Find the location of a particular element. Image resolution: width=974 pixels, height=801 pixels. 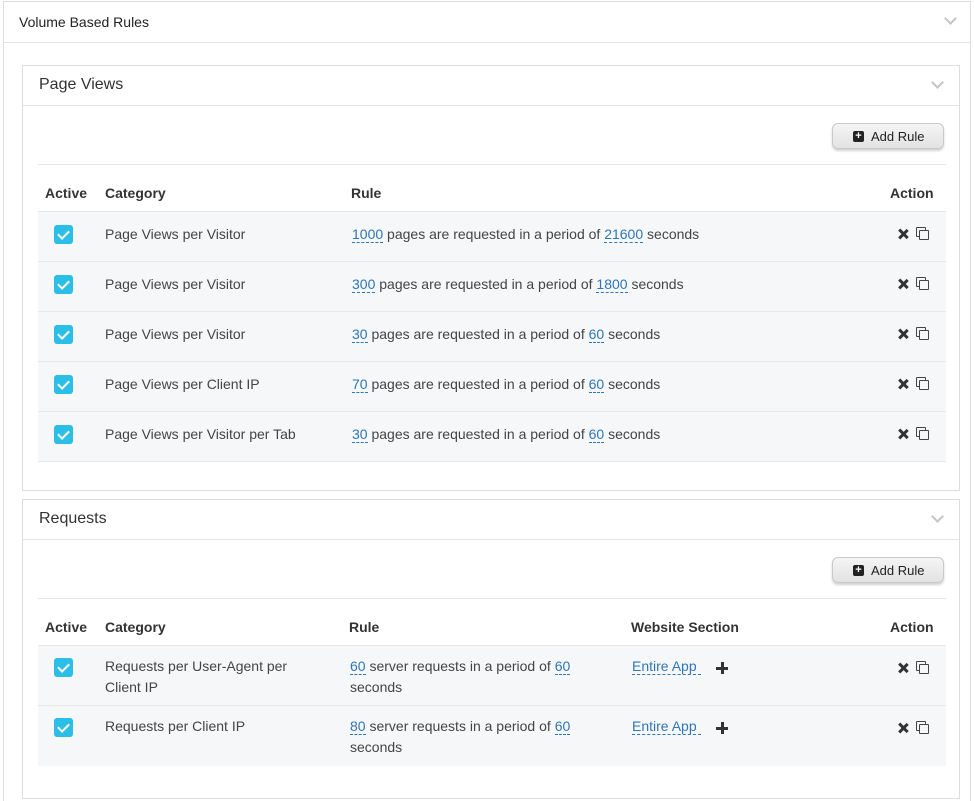

request-count-value: 80 is located at coordinates (358, 726).